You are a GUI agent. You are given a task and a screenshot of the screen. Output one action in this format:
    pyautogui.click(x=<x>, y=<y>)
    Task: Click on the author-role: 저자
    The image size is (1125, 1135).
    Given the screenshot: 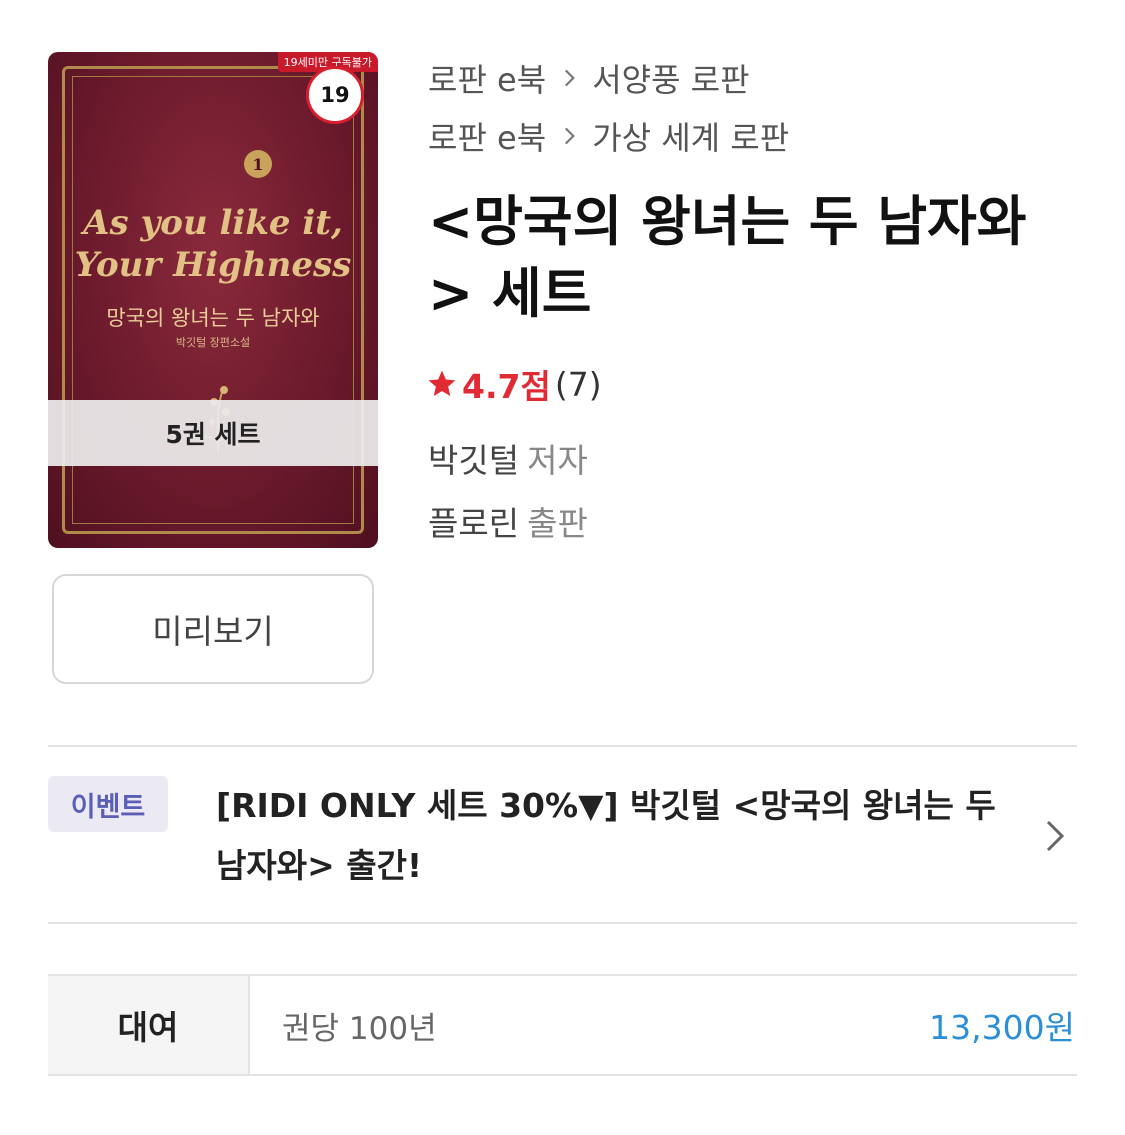 What is the action you would take?
    pyautogui.click(x=557, y=460)
    